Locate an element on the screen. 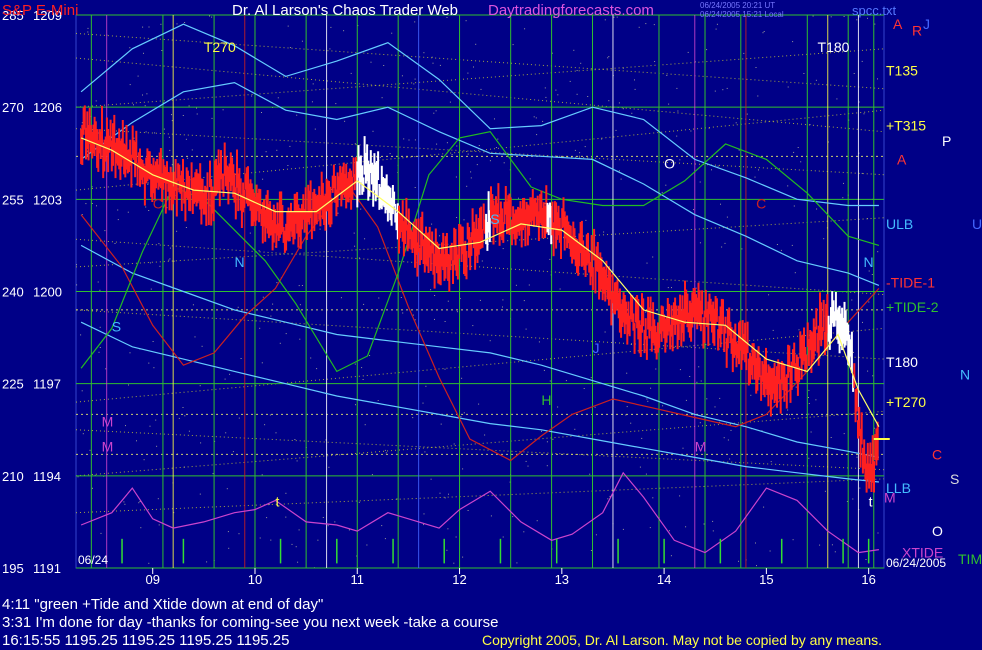  flux-label: M is located at coordinates (108, 422).